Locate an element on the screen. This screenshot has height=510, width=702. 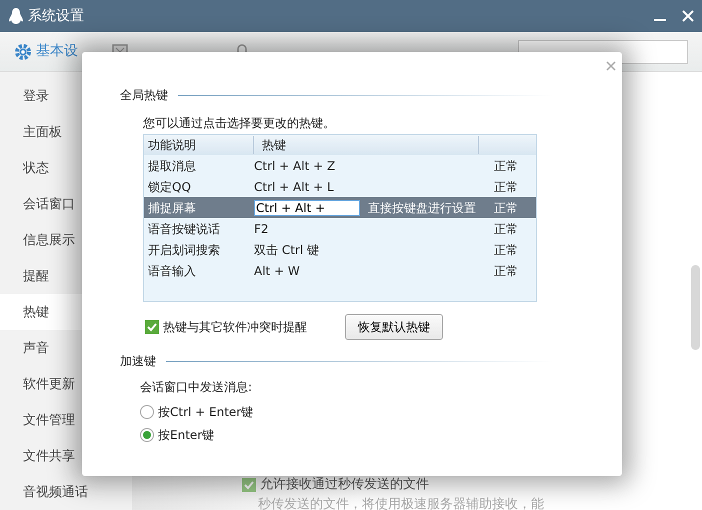
table-cell-text: 开启划词搜索 is located at coordinates (184, 250).